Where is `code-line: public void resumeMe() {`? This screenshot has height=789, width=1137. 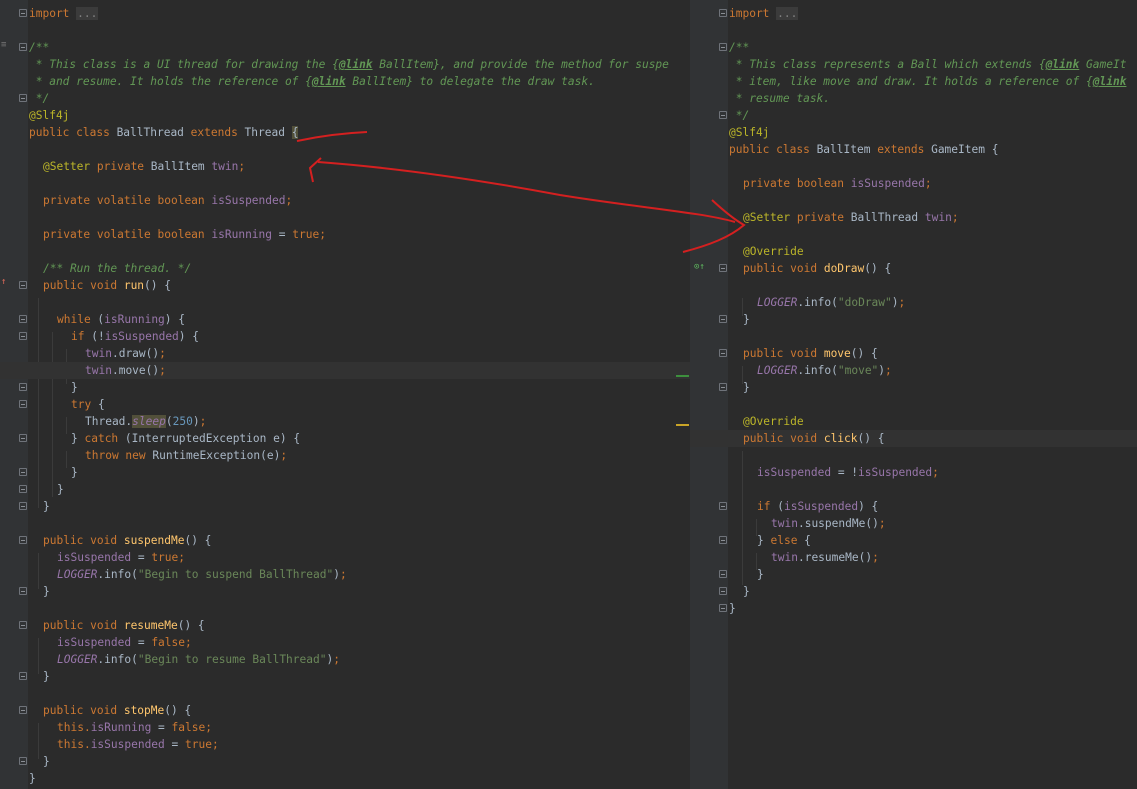 code-line: public void resumeMe() { is located at coordinates (345, 625).